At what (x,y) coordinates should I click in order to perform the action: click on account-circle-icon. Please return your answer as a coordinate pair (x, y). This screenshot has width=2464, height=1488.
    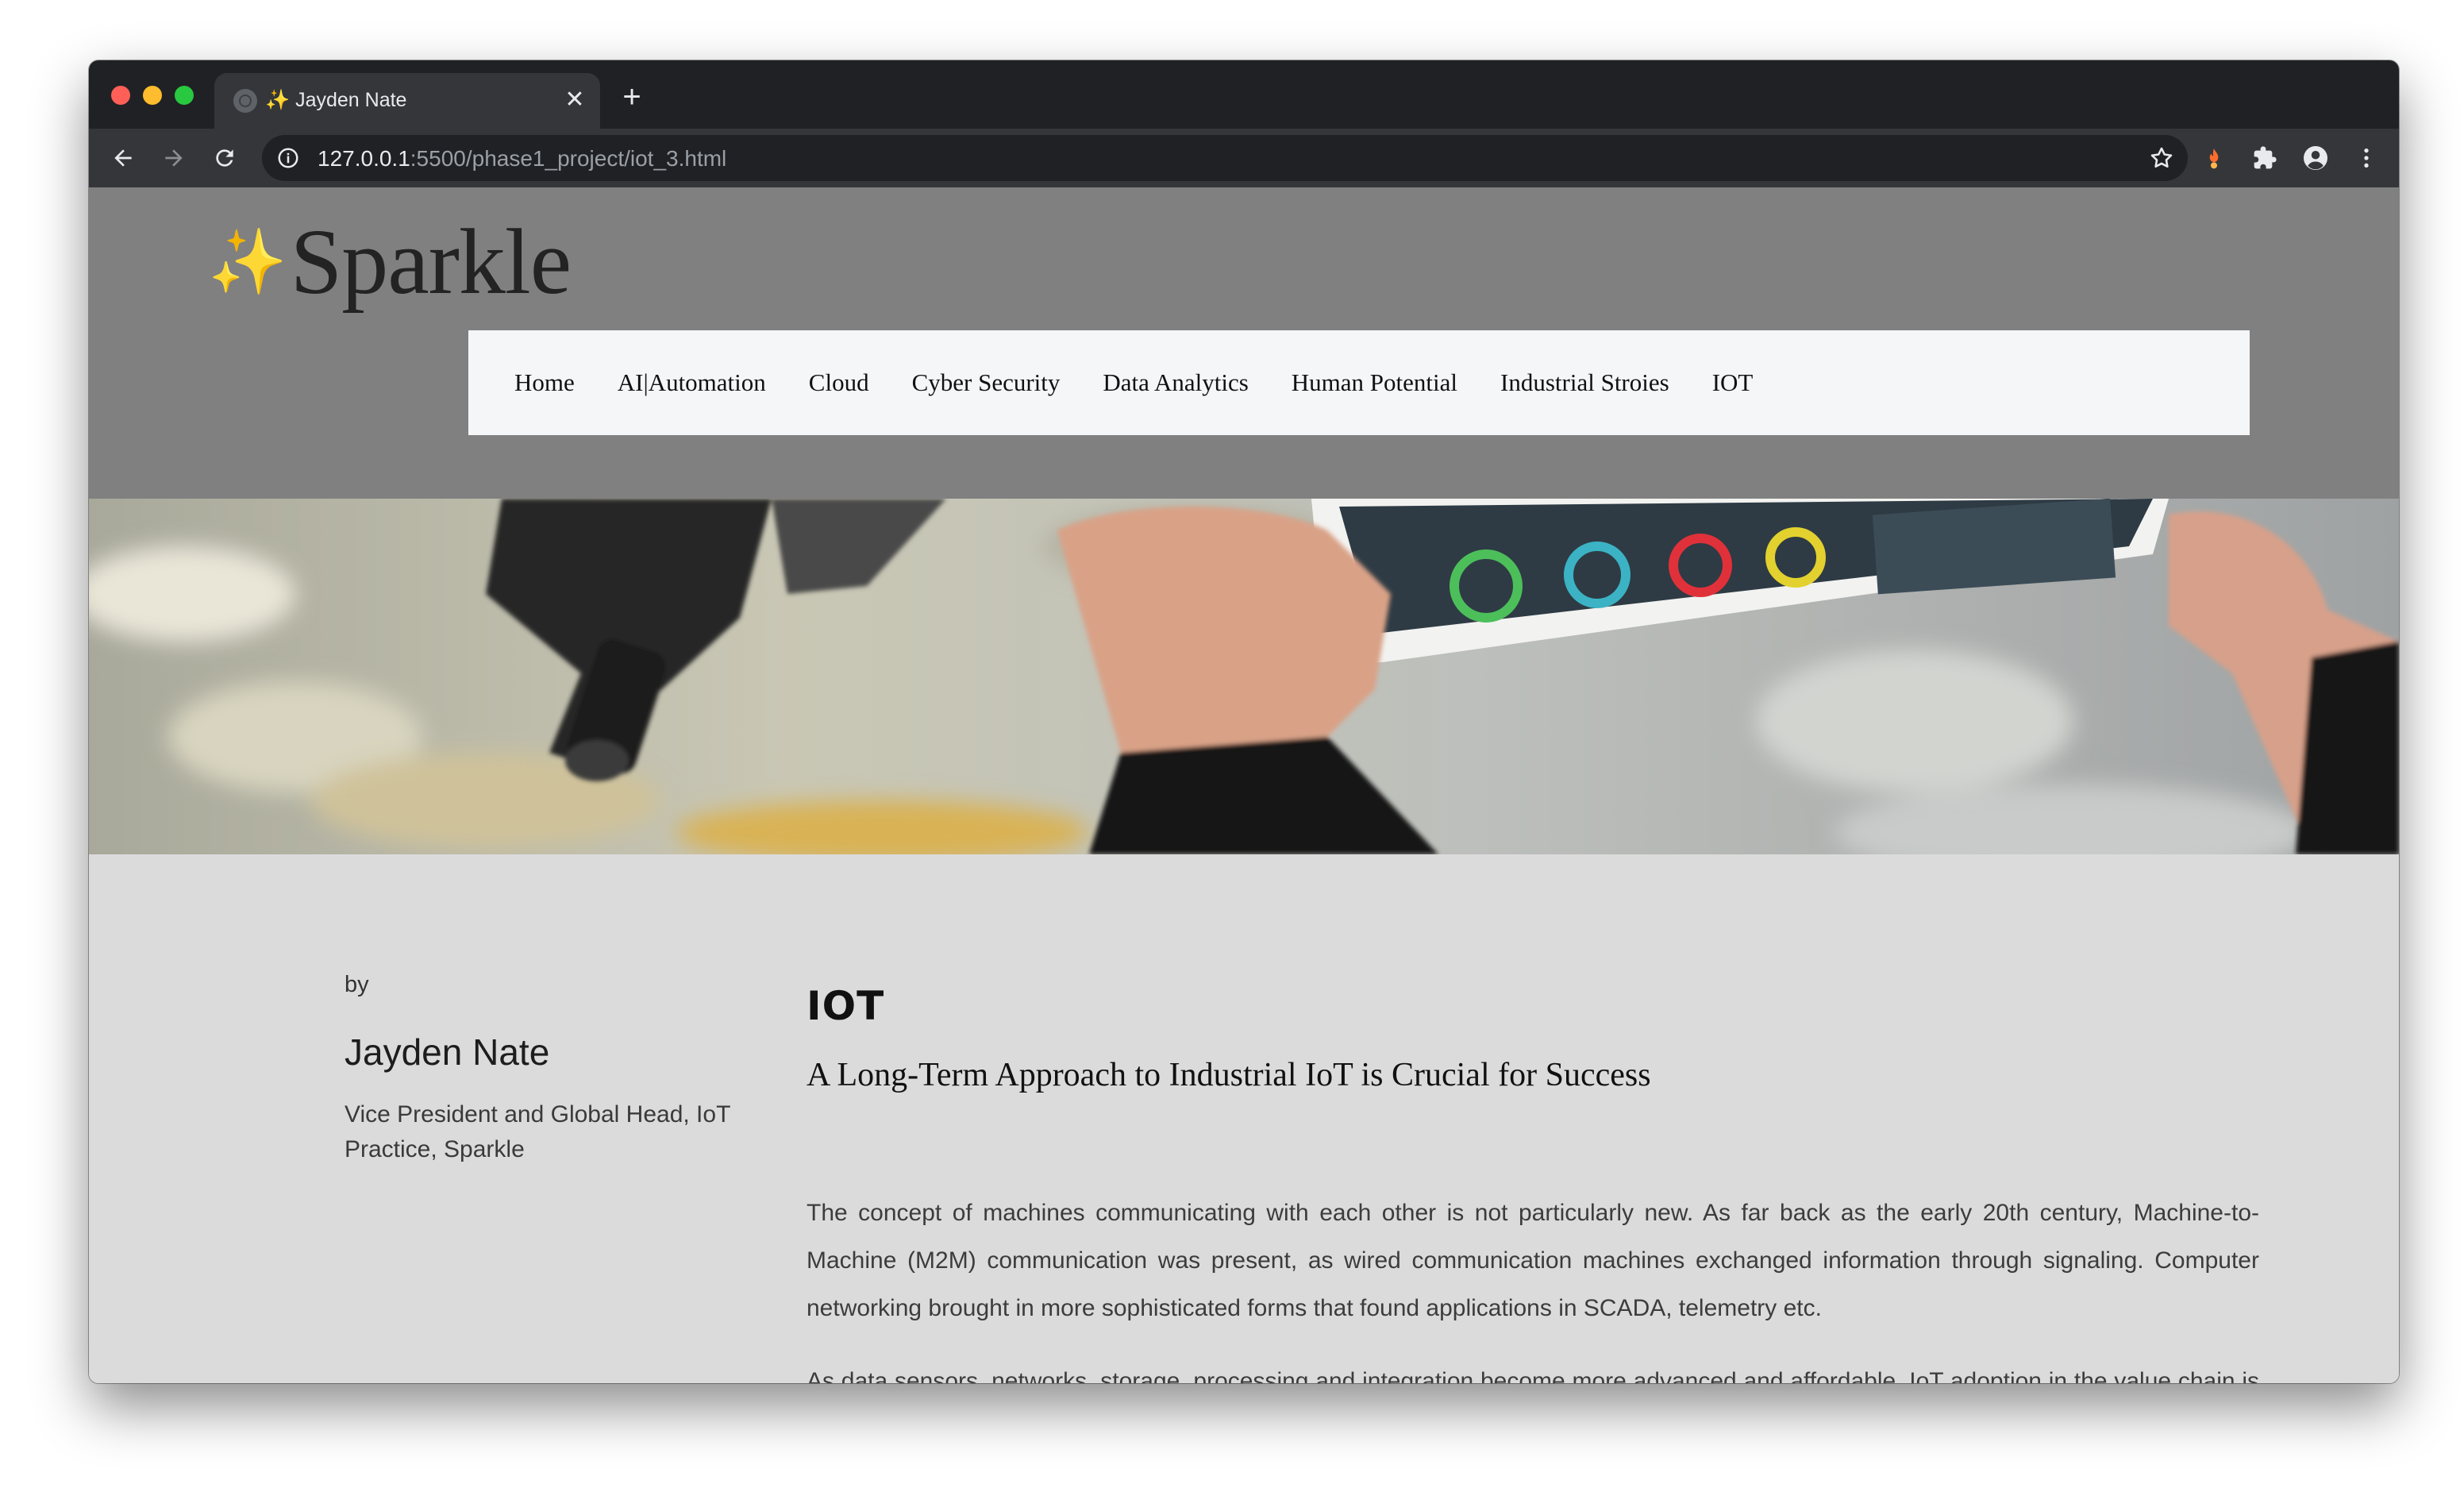
    Looking at the image, I should click on (2315, 158).